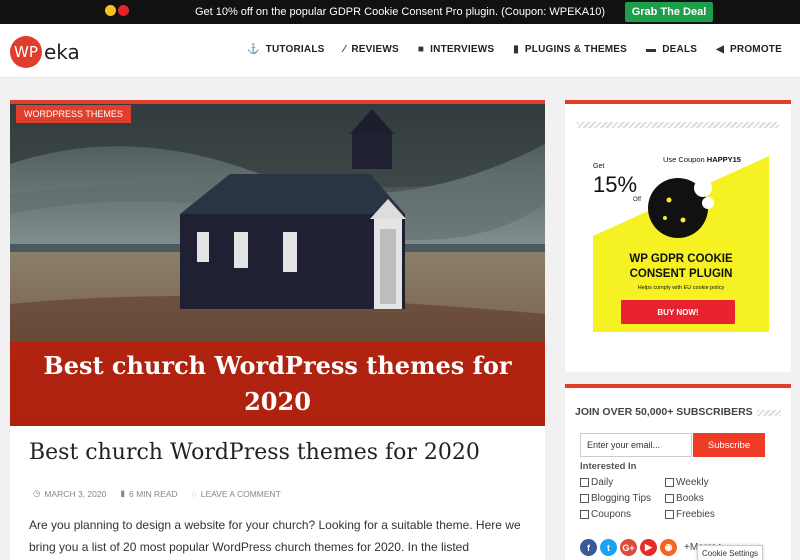 Image resolution: width=800 pixels, height=560 pixels. I want to click on leave-comment-link: ◌ LEAVE A COMMENT, so click(236, 493).